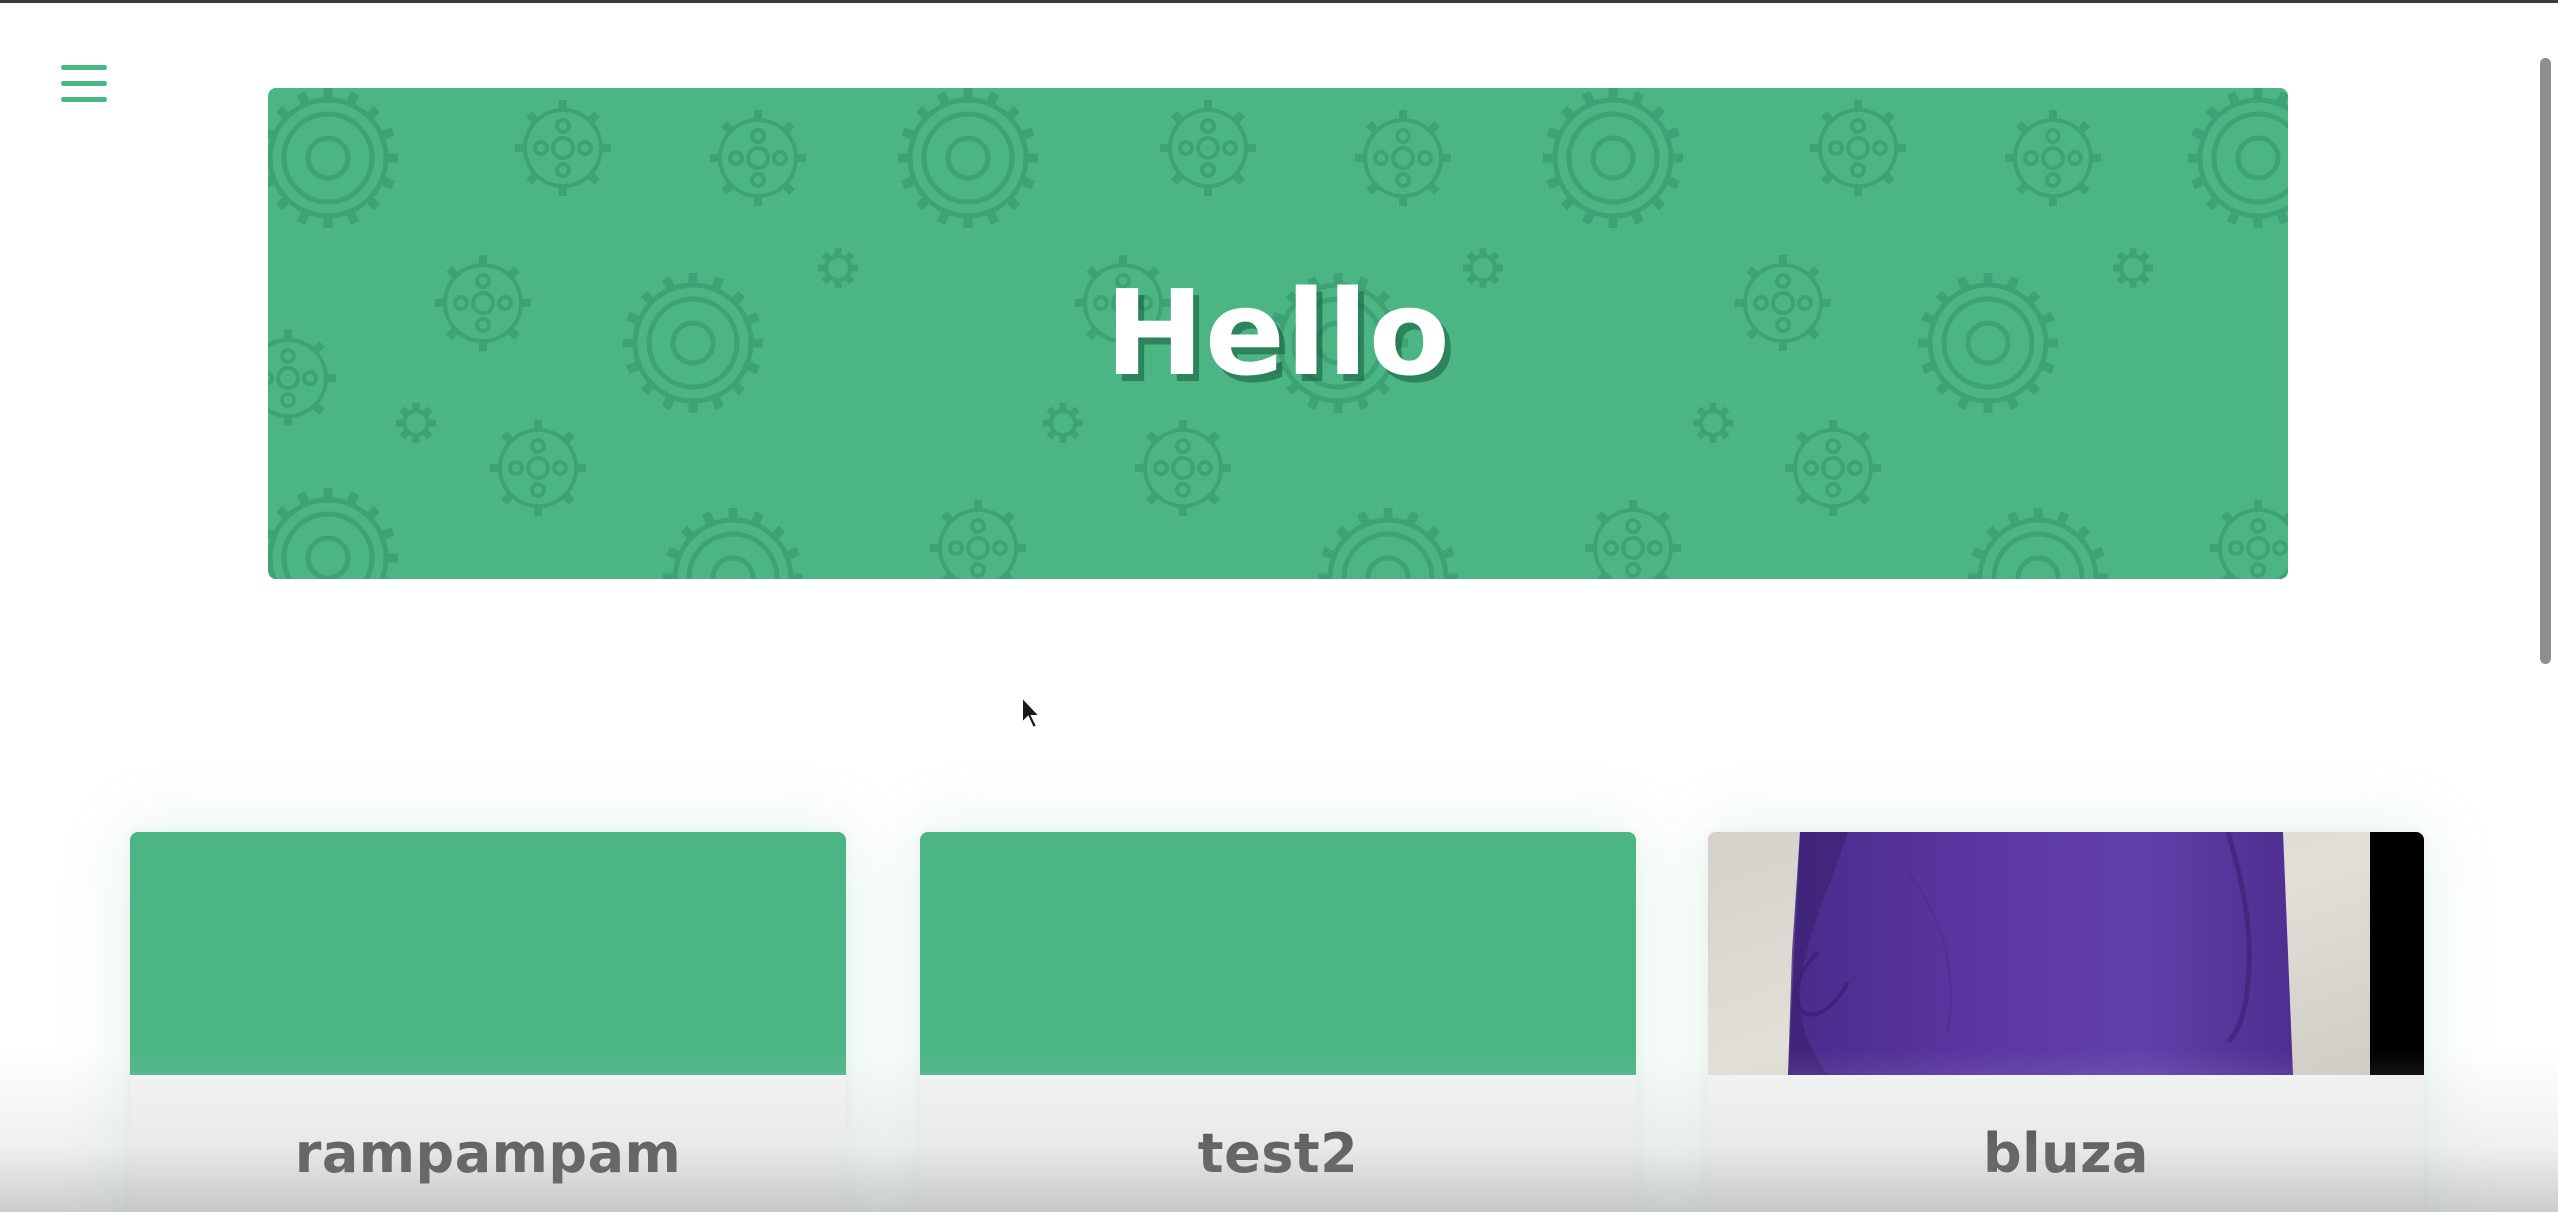  What do you see at coordinates (1279, 1) in the screenshot?
I see `top-border` at bounding box center [1279, 1].